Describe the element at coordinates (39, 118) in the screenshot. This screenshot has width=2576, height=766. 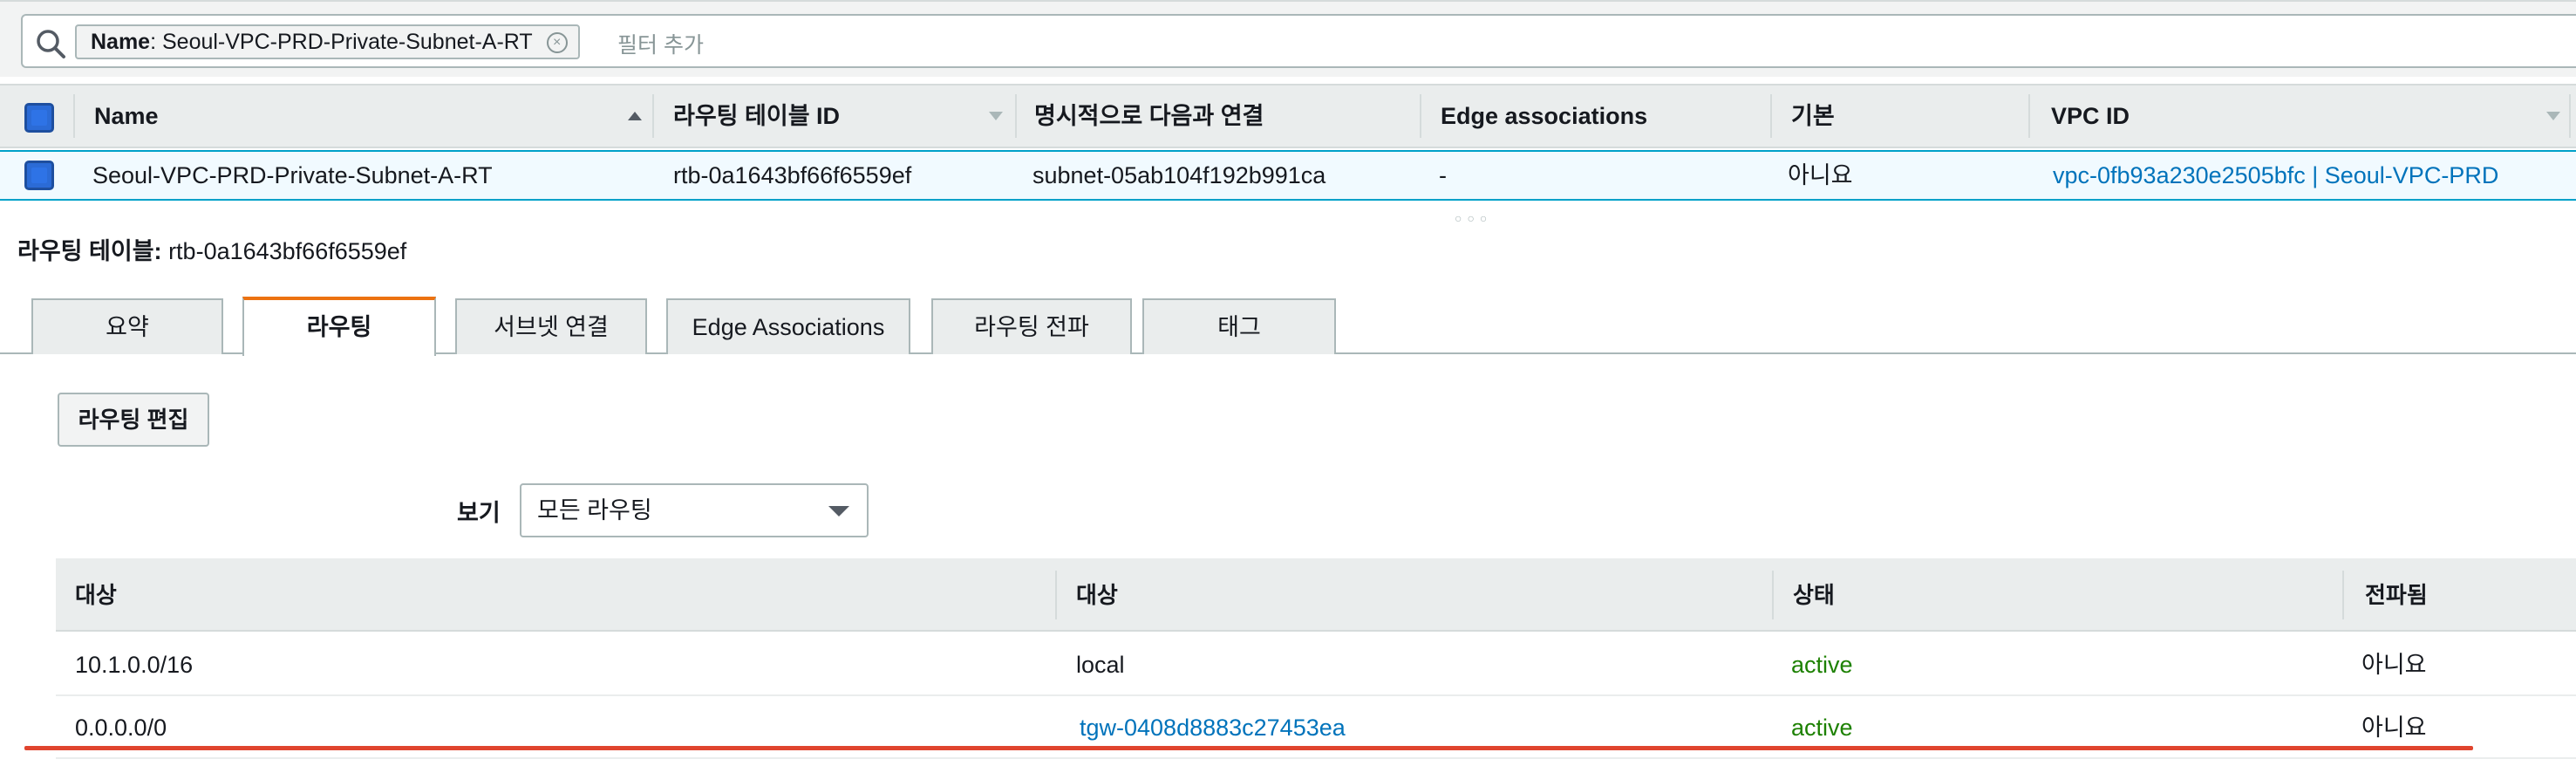
I see `select-all-checkbox` at that location.